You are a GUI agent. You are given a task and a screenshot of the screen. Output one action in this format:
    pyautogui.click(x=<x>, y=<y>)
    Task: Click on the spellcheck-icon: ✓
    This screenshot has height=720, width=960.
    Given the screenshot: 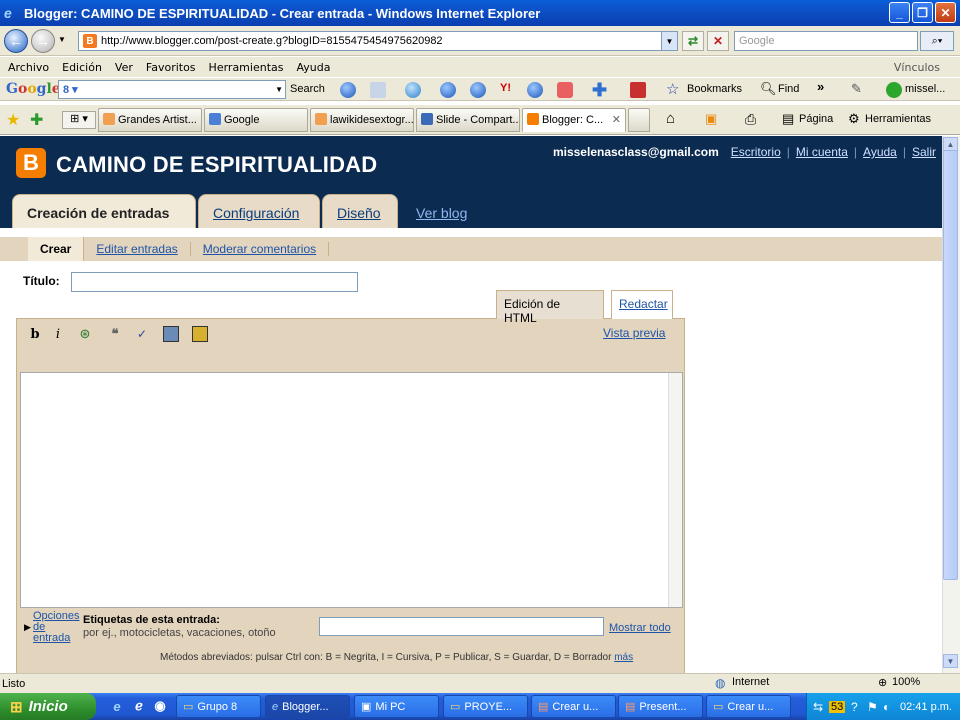 What is the action you would take?
    pyautogui.click(x=142, y=334)
    